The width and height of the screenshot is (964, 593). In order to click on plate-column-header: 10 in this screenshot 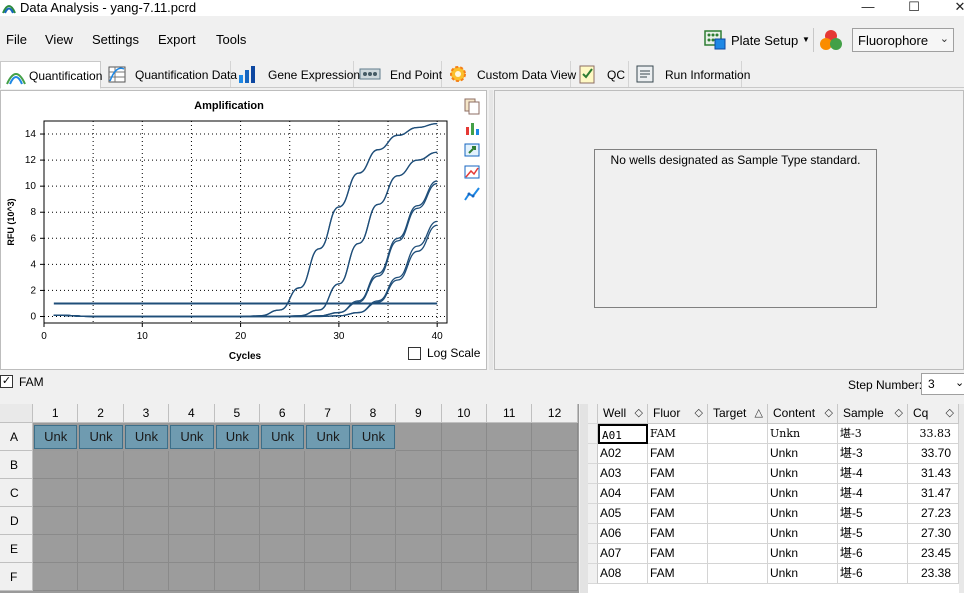, I will do `click(464, 413)`.